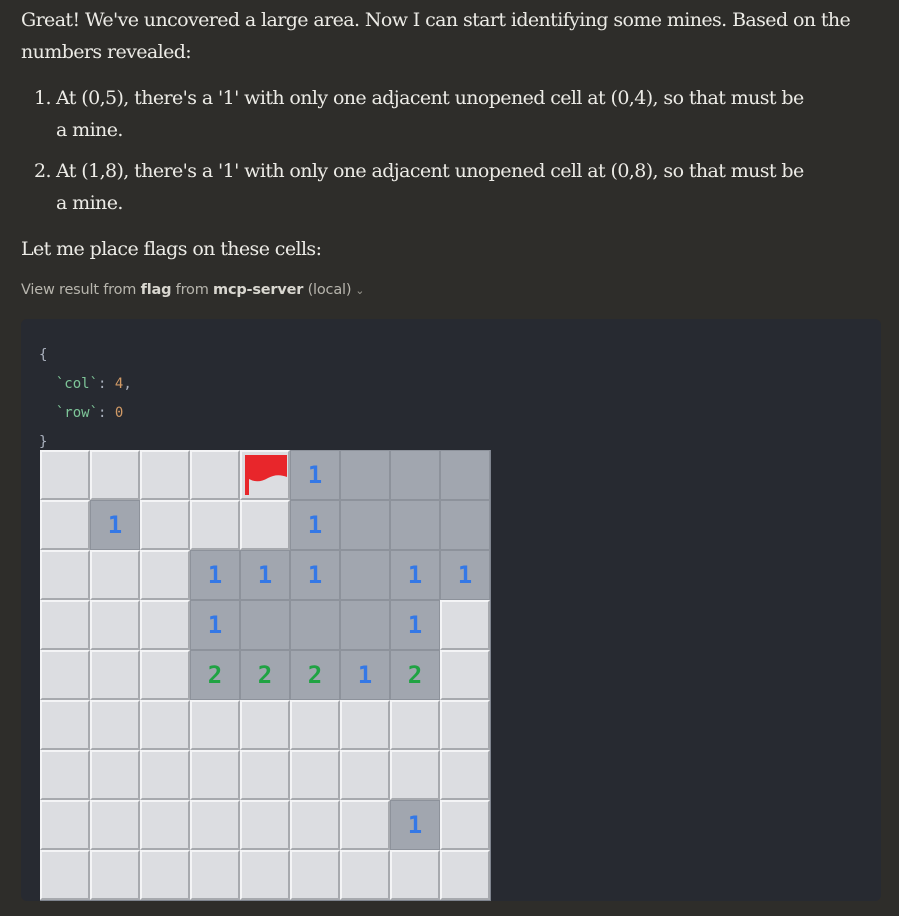 This screenshot has height=916, width=899. What do you see at coordinates (43, 98) in the screenshot?
I see `step-number: 1.` at bounding box center [43, 98].